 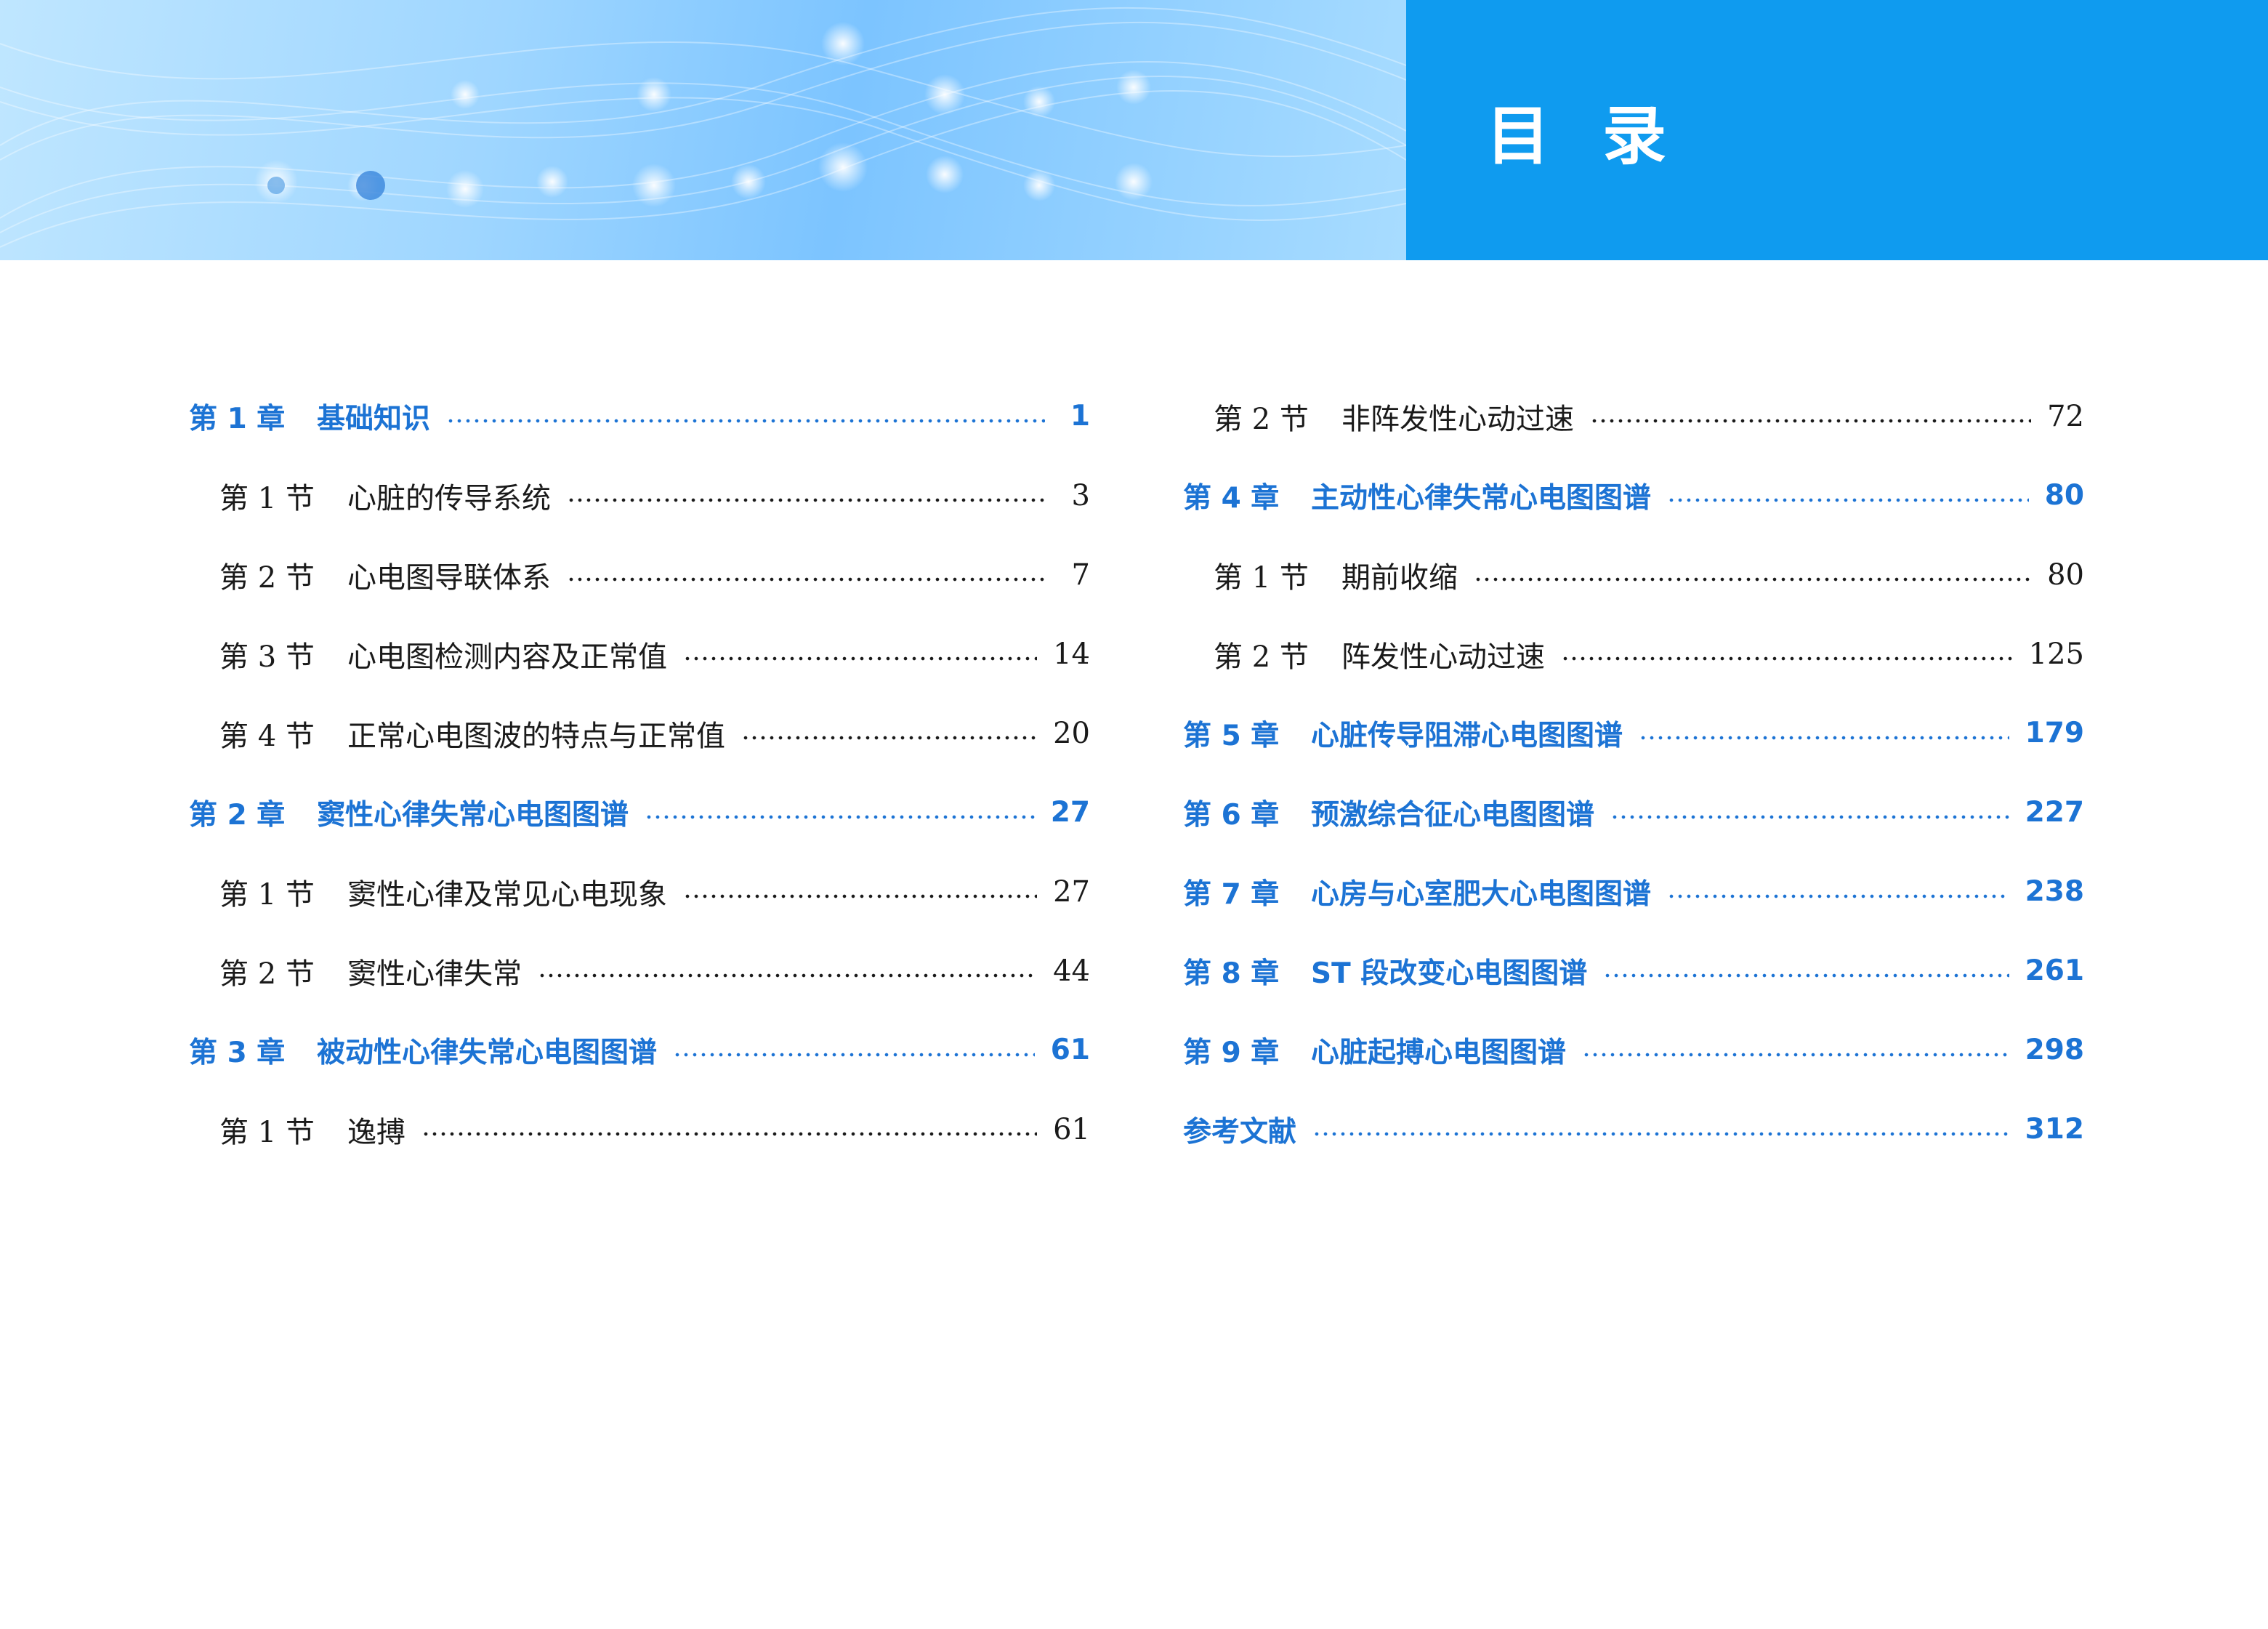 I want to click on toc-entry-label: 窦性心律失常, so click(x=434, y=974).